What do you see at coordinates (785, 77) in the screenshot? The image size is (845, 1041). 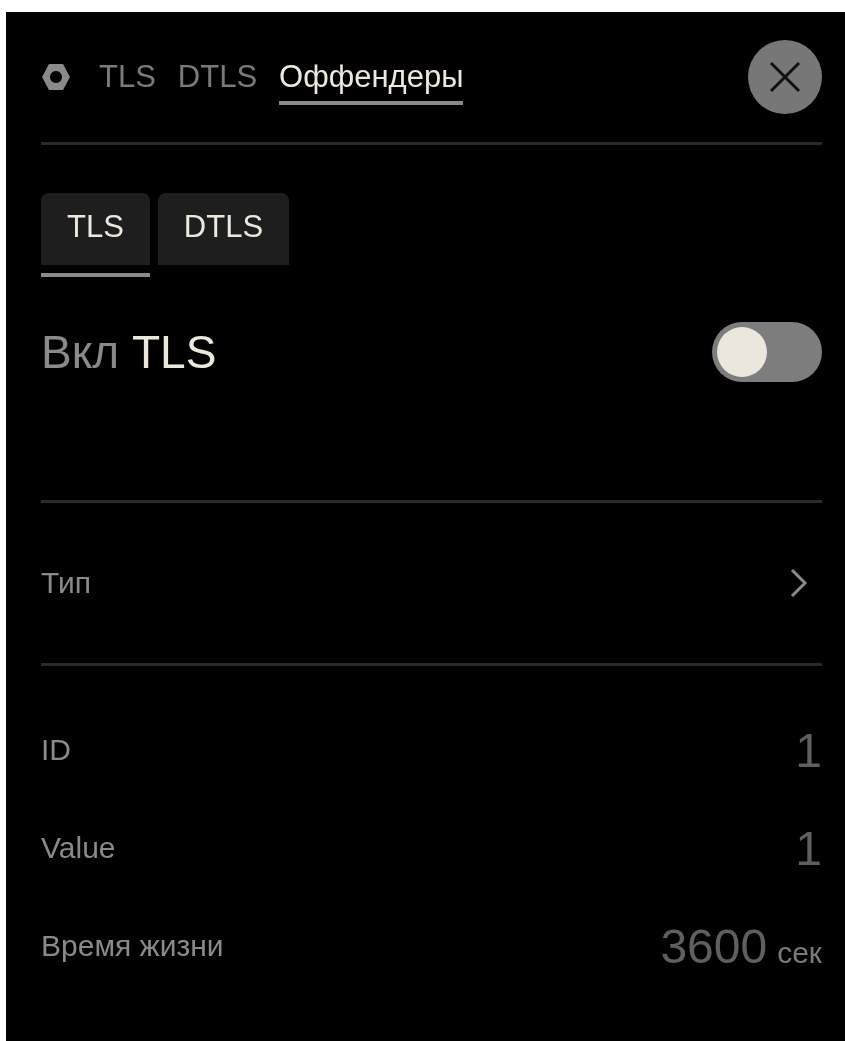 I see `close-icon` at bounding box center [785, 77].